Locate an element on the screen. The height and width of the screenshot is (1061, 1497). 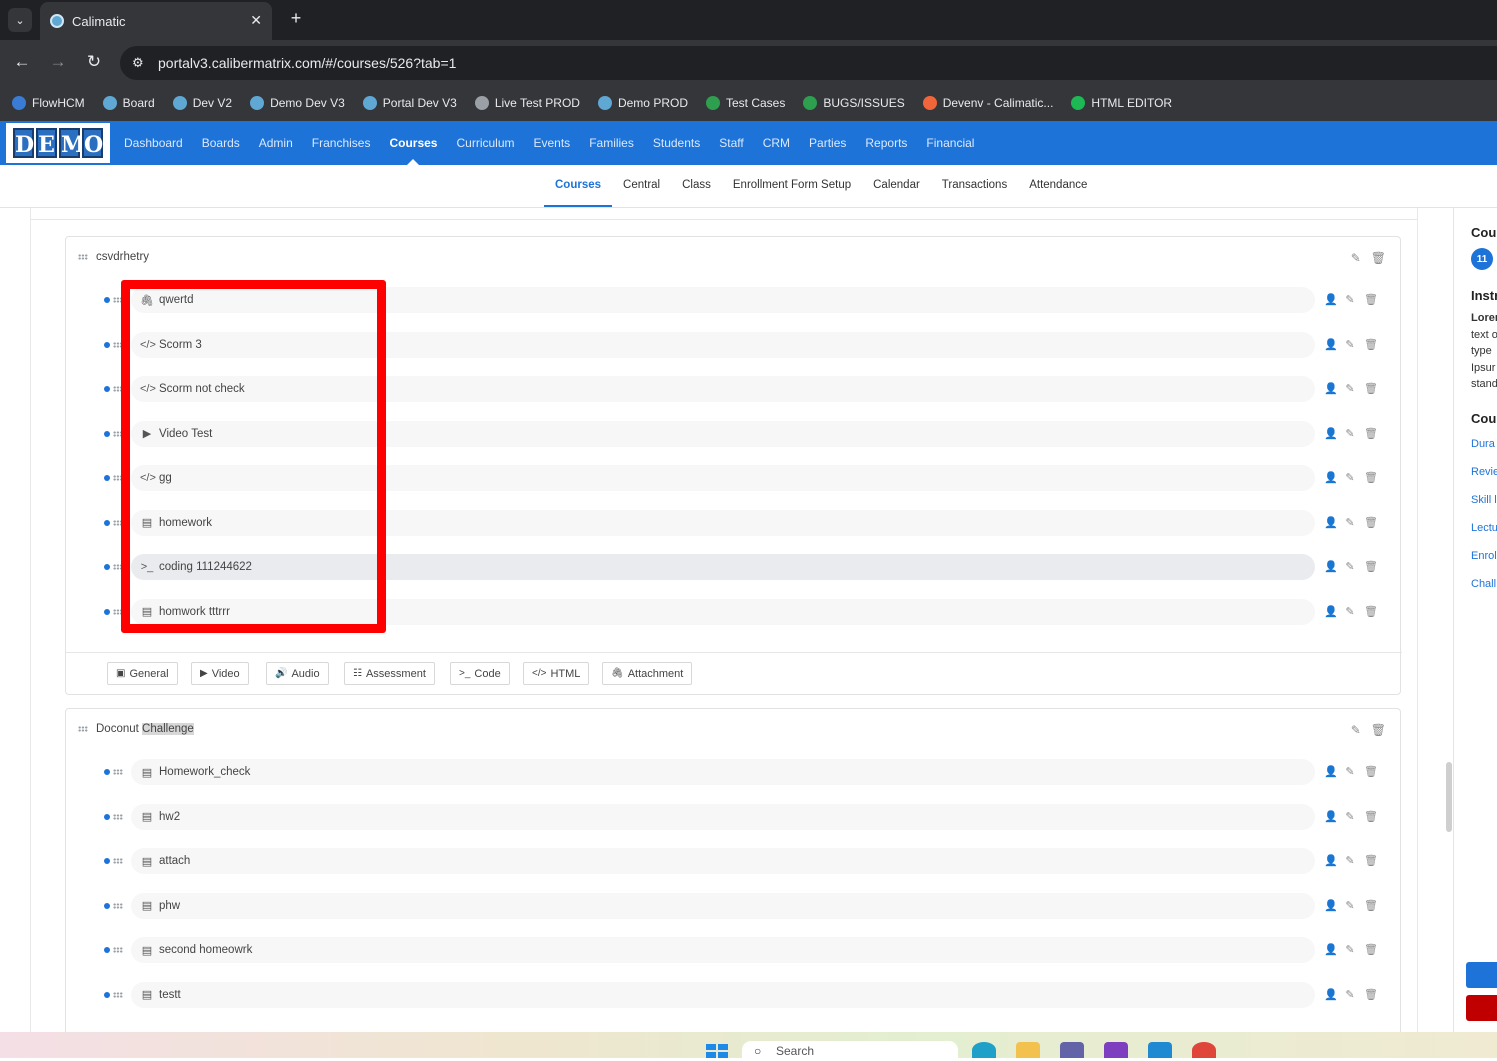
bookmark-2: Dev V2 is located at coordinates (202, 103).